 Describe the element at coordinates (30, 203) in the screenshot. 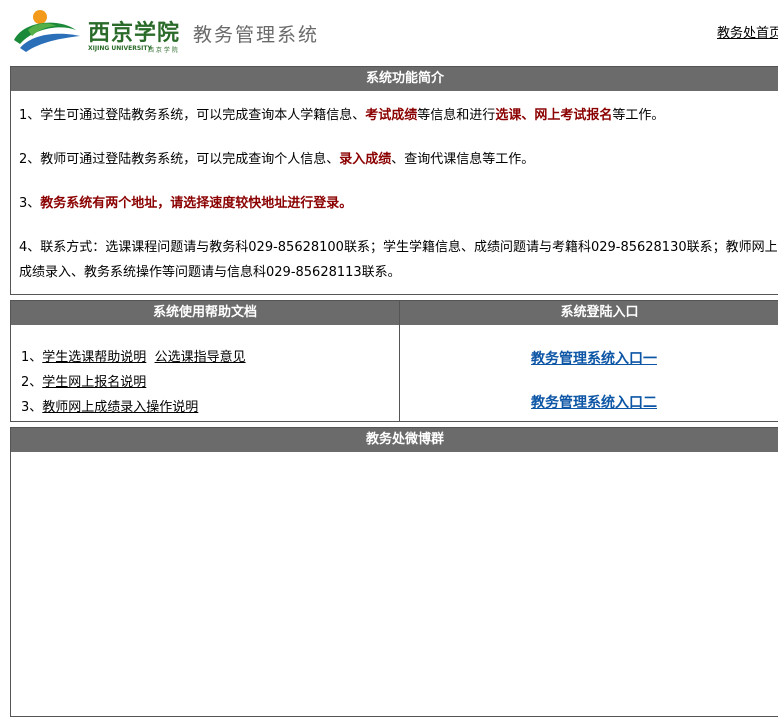

I see `intro-item-3-num: 3、` at that location.